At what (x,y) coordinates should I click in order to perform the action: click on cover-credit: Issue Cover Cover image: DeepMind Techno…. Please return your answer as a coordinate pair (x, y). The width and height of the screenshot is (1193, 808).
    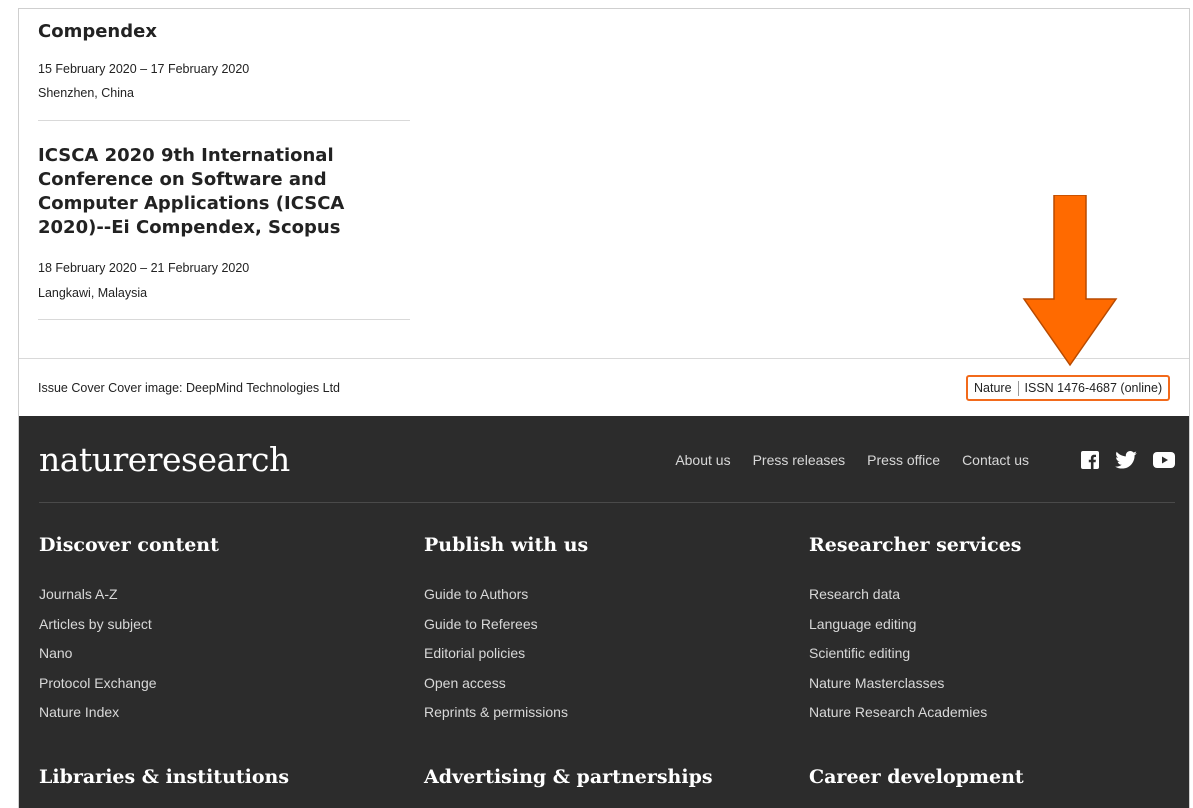
    Looking at the image, I should click on (189, 388).